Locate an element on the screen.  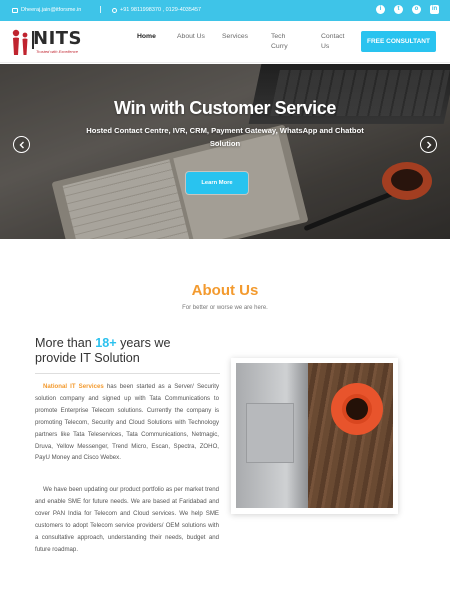
twitter-icon: t is located at coordinates (398, 9).